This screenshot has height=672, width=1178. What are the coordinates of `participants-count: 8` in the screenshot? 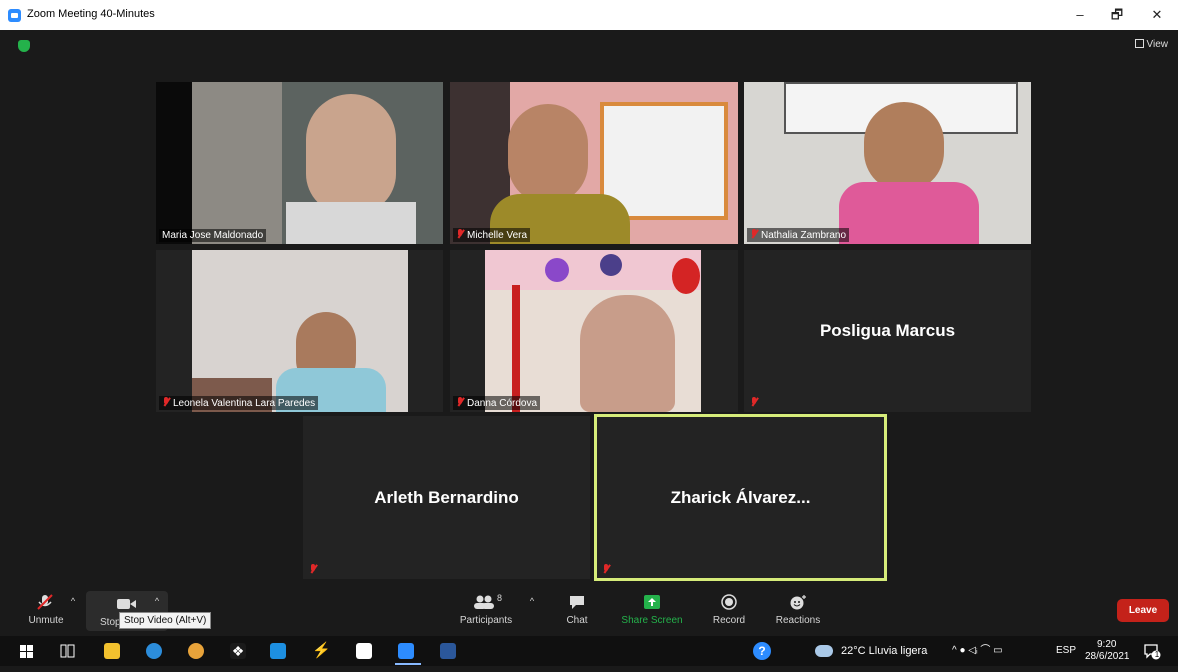 It's located at (500, 598).